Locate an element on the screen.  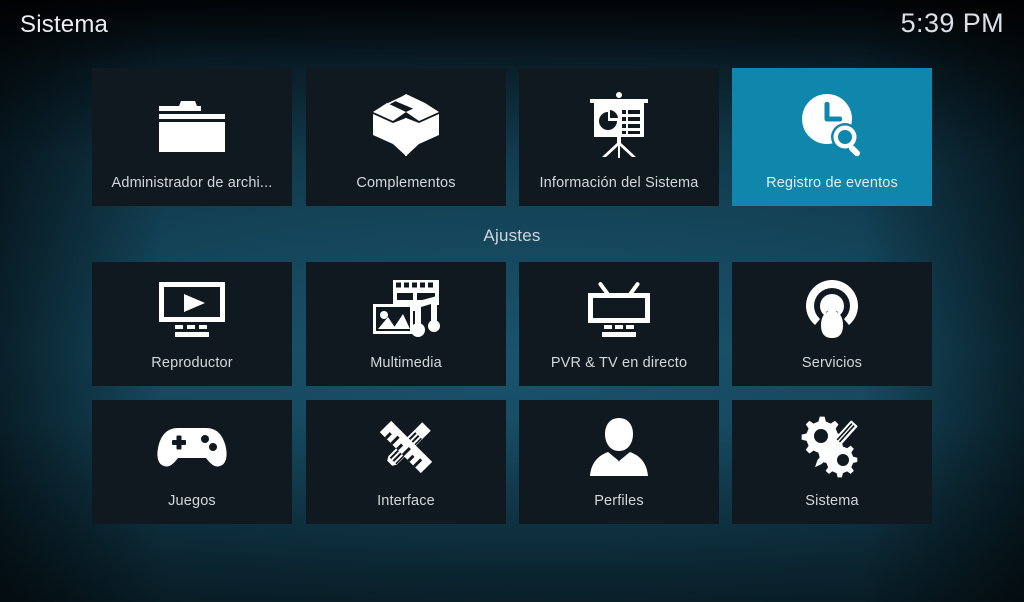
section-divider-settings: Ajustes is located at coordinates (512, 235).